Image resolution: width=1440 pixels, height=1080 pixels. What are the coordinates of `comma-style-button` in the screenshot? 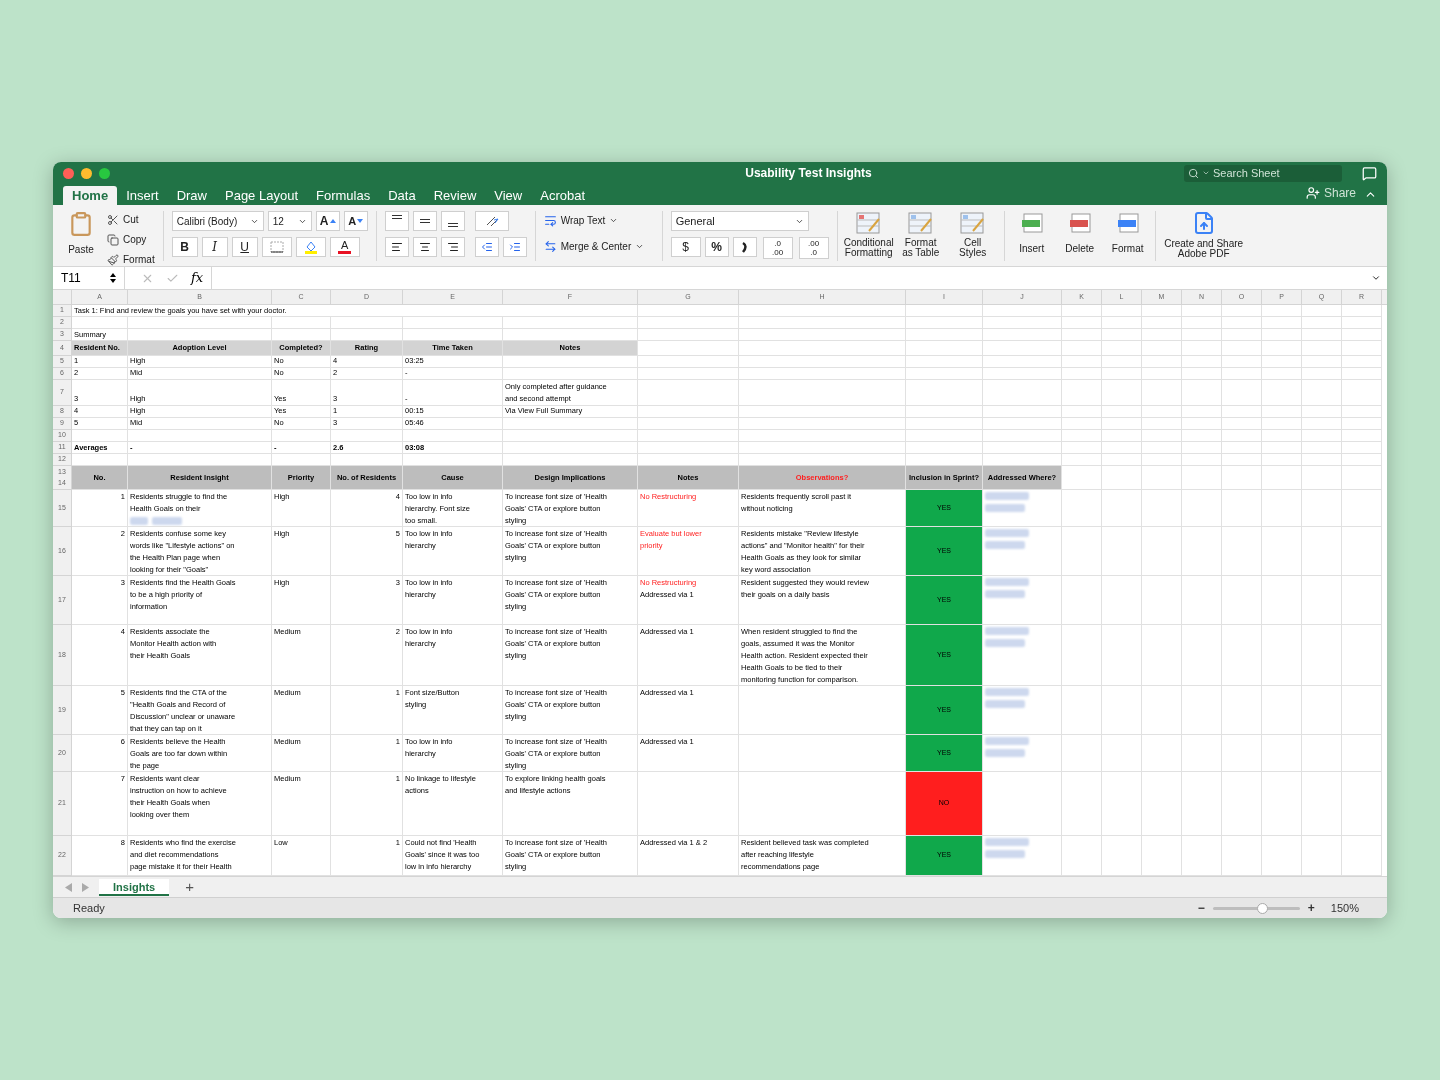 It's located at (744, 247).